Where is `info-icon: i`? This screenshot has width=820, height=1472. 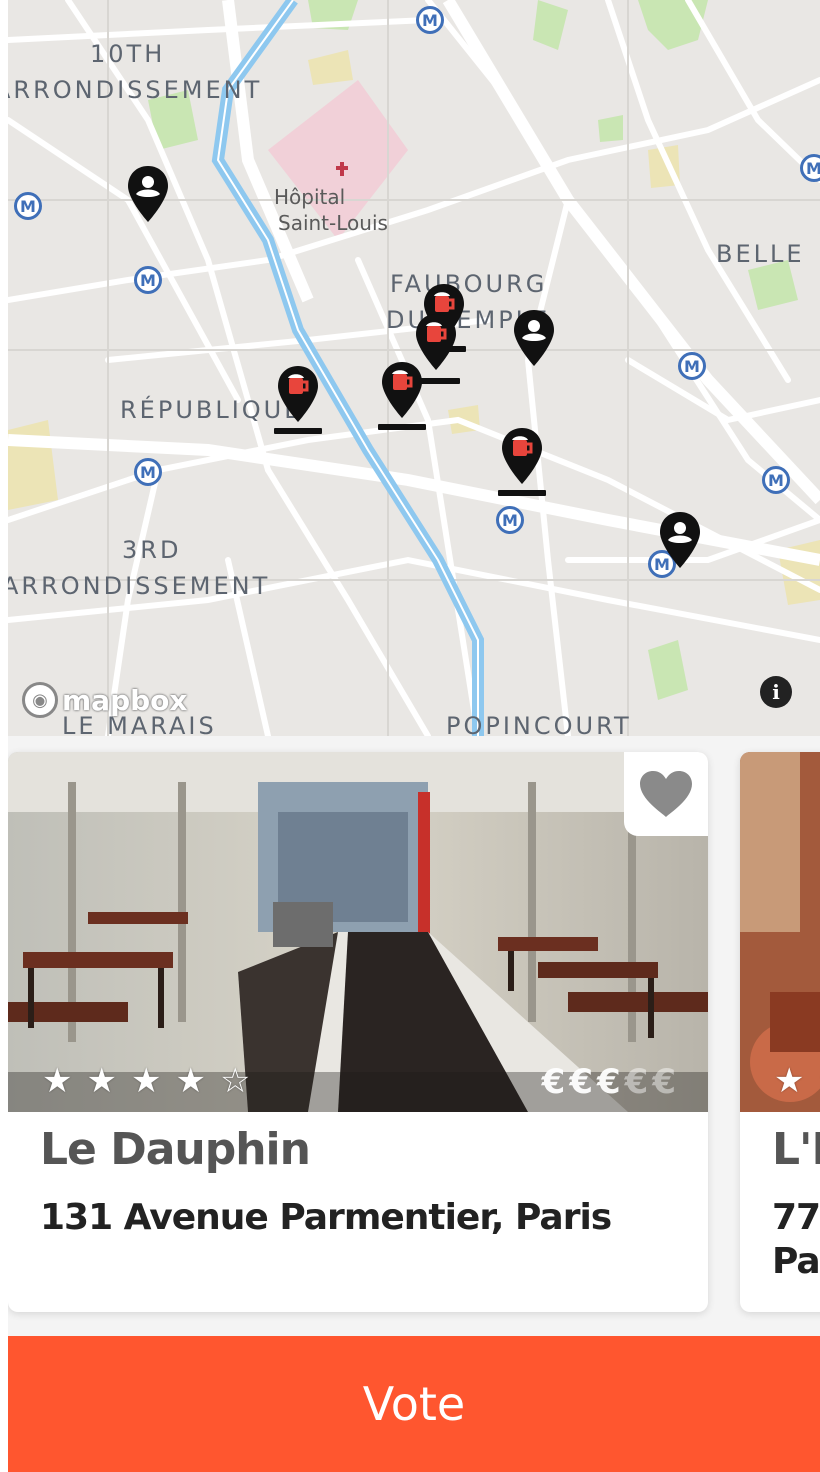 info-icon: i is located at coordinates (776, 692).